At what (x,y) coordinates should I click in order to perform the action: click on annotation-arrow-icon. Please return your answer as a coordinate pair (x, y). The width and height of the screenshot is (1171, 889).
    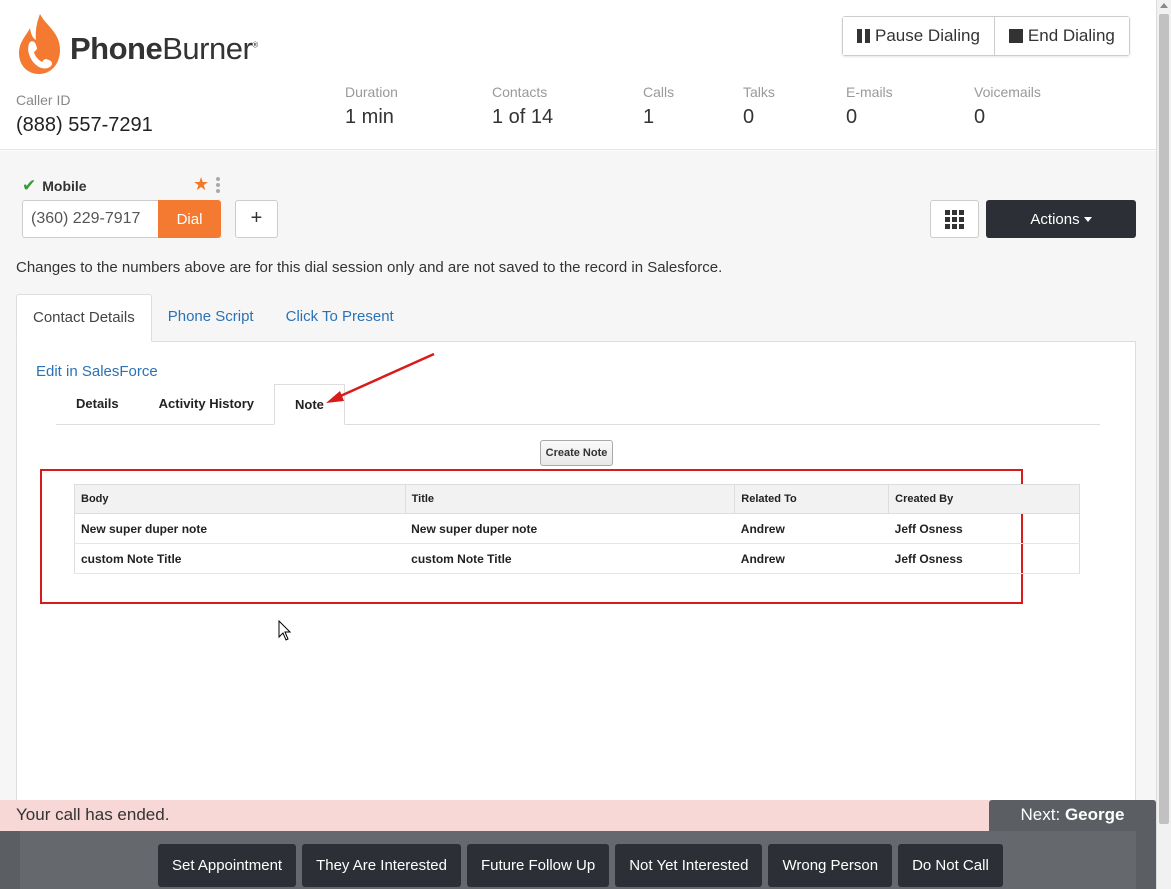
    Looking at the image, I should click on (380, 377).